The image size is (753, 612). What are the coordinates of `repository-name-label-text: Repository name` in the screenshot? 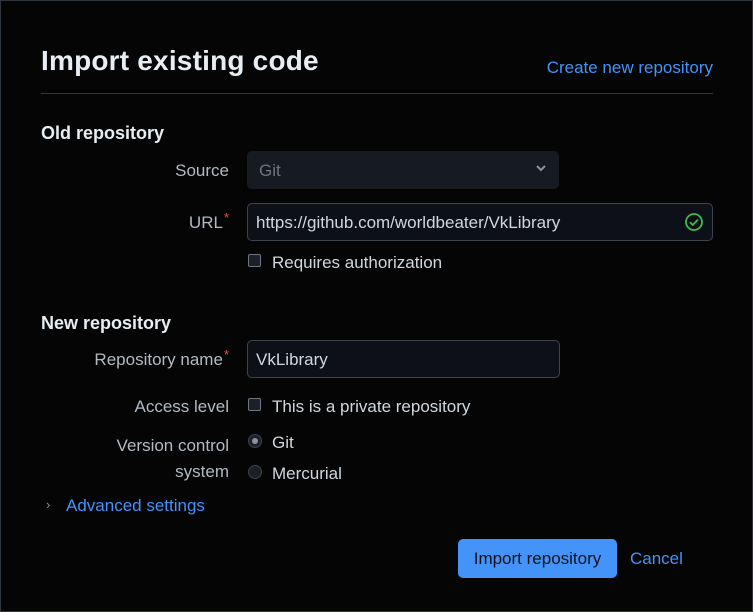 It's located at (158, 359).